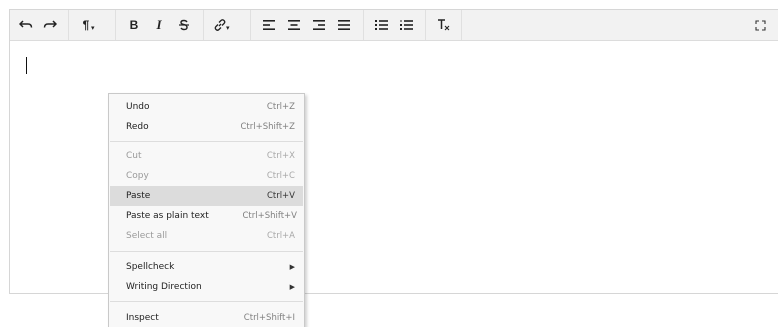  Describe the element at coordinates (137, 176) in the screenshot. I see `menu-item-label: Copy` at that location.